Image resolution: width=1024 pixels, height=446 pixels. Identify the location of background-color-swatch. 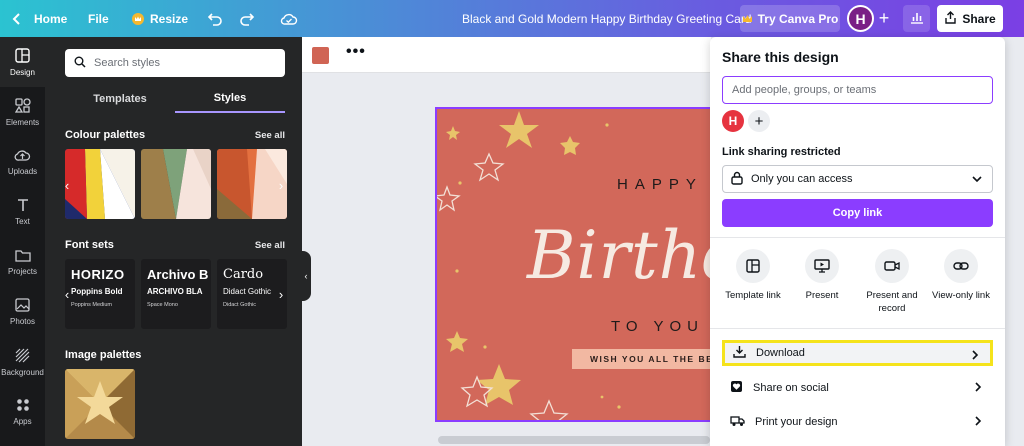
(320, 55).